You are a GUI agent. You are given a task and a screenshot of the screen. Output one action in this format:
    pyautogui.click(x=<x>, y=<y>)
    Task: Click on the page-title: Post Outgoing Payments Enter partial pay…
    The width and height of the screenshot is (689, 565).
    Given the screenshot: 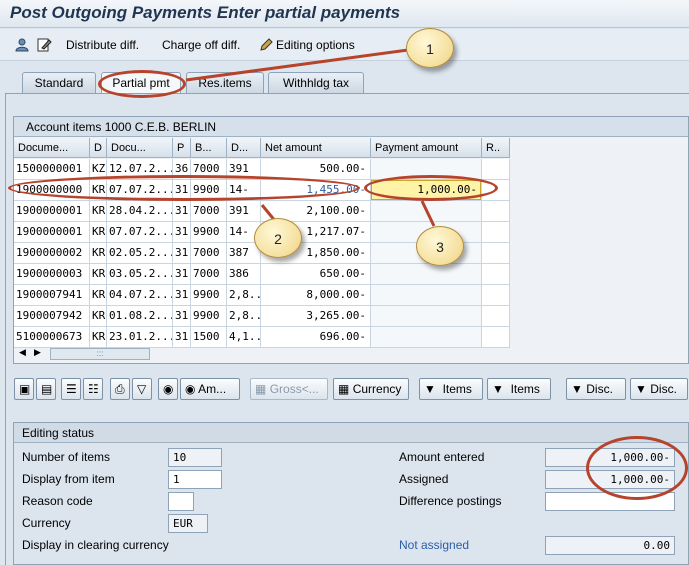 What is the action you would take?
    pyautogui.click(x=205, y=12)
    